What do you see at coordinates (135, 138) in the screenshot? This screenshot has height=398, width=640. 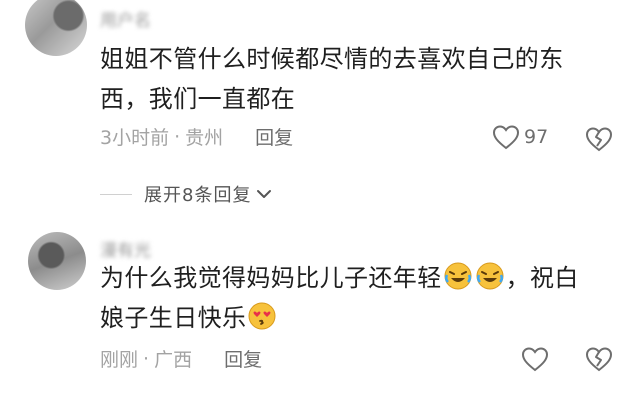 I see `comment-time: 3小时前` at bounding box center [135, 138].